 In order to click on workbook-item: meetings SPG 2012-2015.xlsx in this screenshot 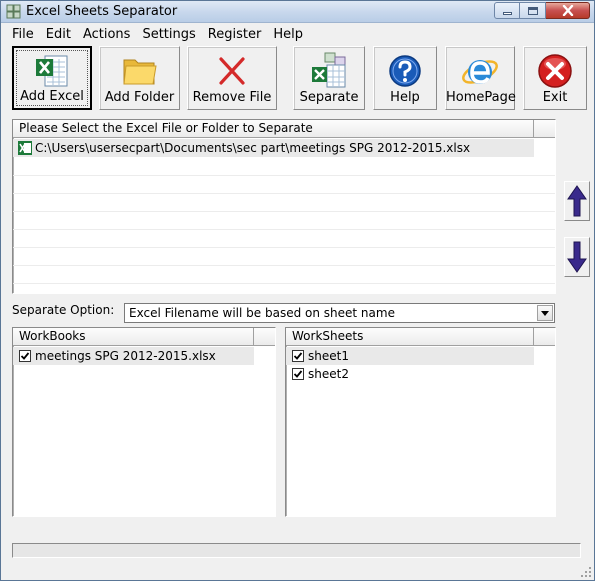, I will do `click(133, 356)`.